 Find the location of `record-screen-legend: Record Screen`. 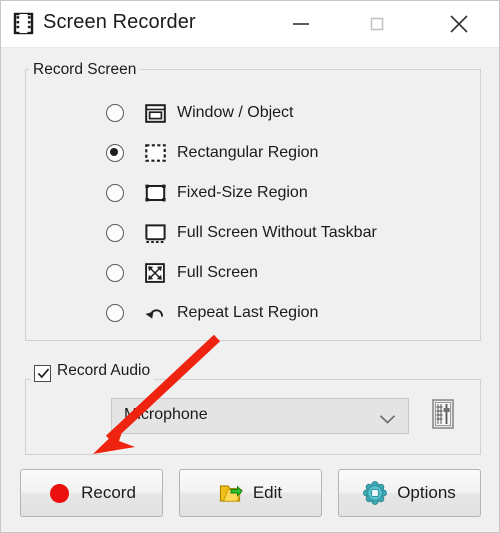

record-screen-legend: Record Screen is located at coordinates (85, 70).